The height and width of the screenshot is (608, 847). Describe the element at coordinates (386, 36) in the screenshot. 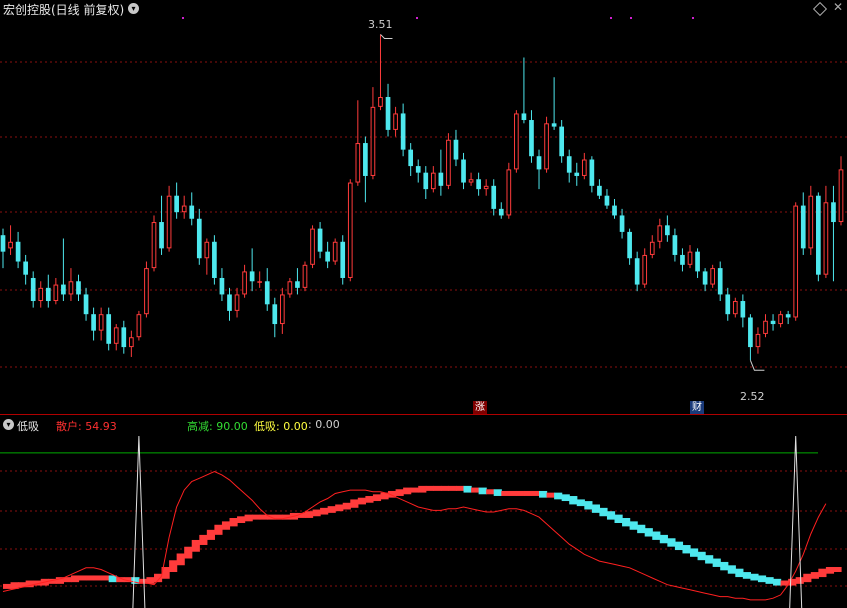

I see `high-price-pointer` at that location.